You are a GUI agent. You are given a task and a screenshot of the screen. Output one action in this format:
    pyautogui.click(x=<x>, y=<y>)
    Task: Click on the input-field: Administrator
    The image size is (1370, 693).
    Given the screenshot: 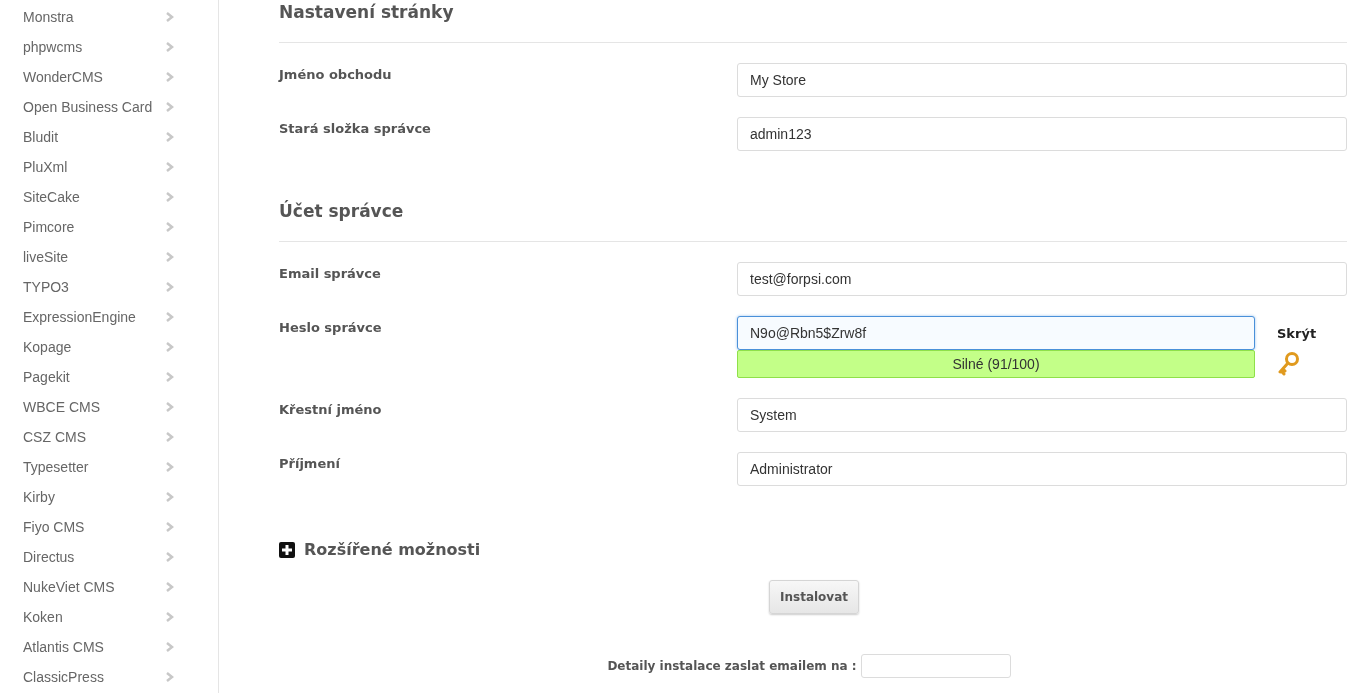 What is the action you would take?
    pyautogui.click(x=1042, y=469)
    